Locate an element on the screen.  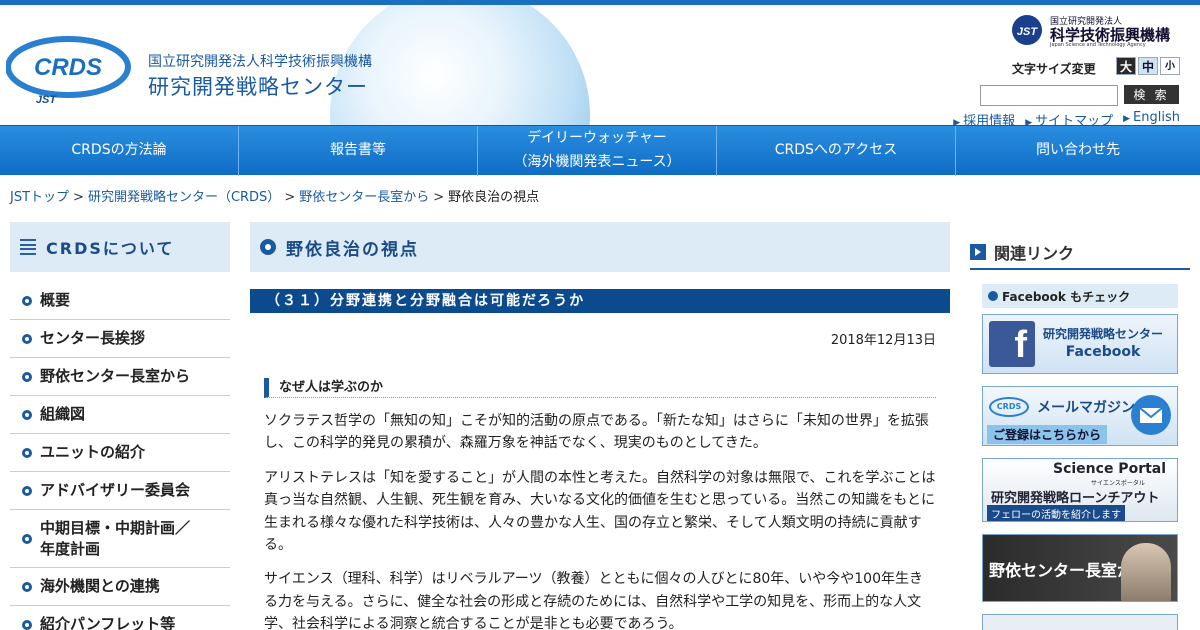
jst-emblem-icon: JST is located at coordinates (1027, 30).